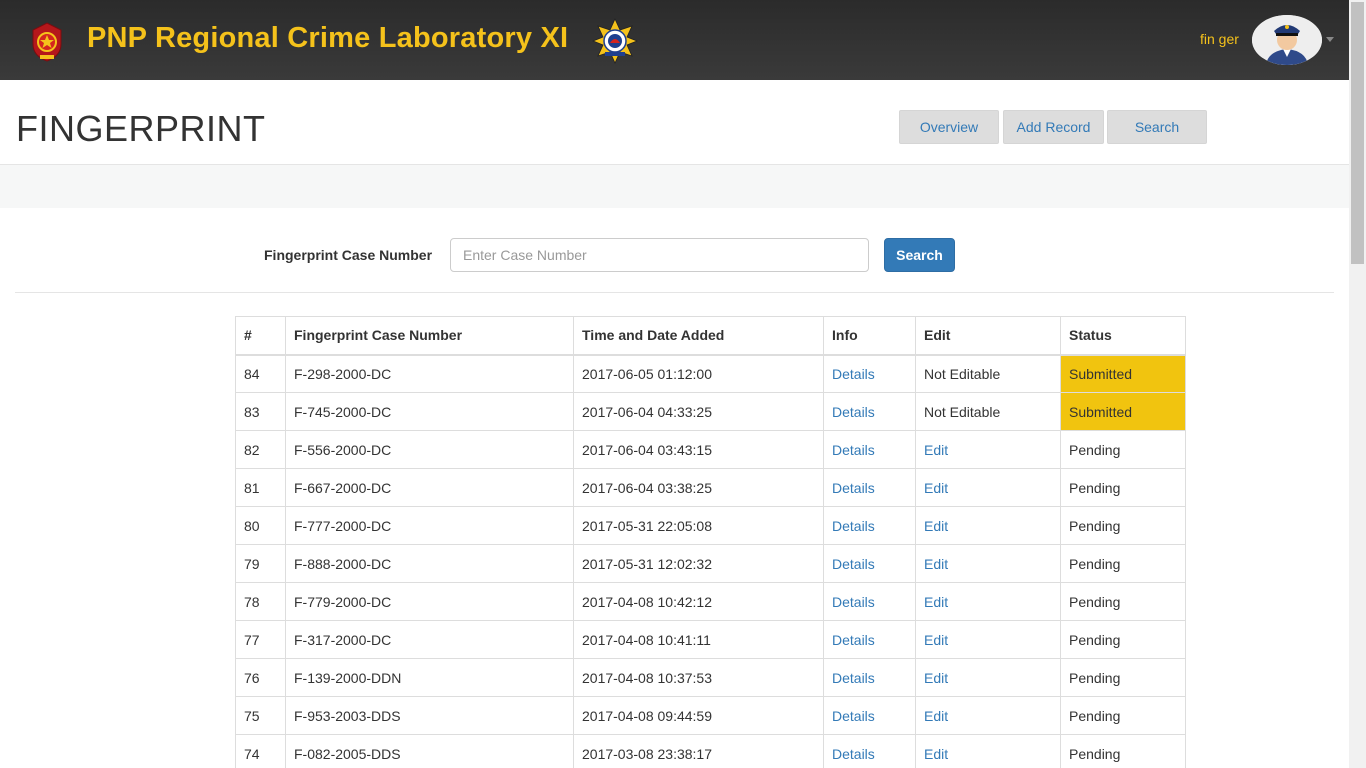 The image size is (1366, 768). I want to click on app-title: PNP Regional Crime Laboratory XI, so click(327, 38).